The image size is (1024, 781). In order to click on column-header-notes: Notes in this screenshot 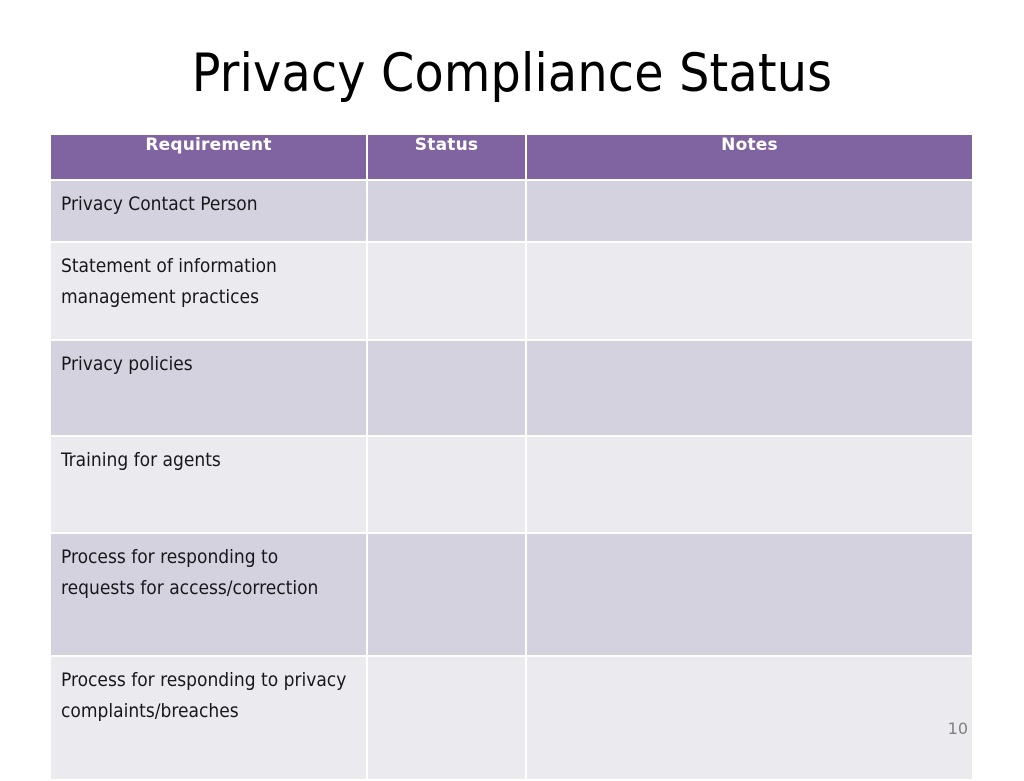, I will do `click(749, 158)`.